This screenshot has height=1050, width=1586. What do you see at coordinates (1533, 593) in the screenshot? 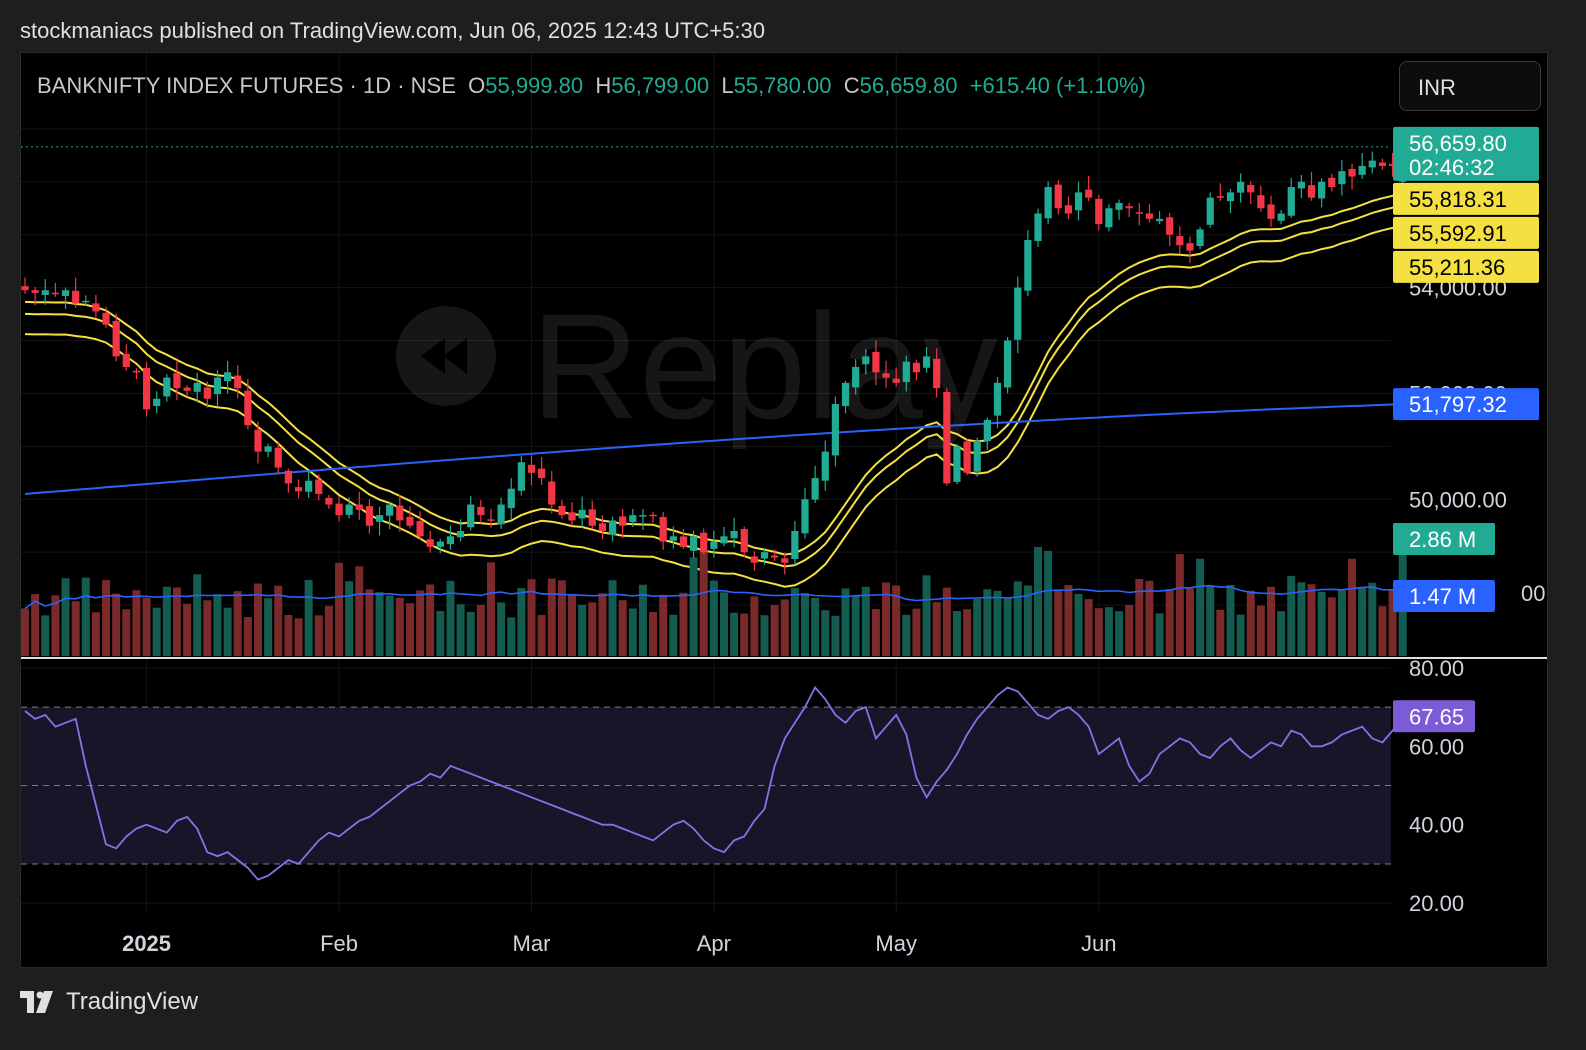
I see `volume-axis-label: 00` at bounding box center [1533, 593].